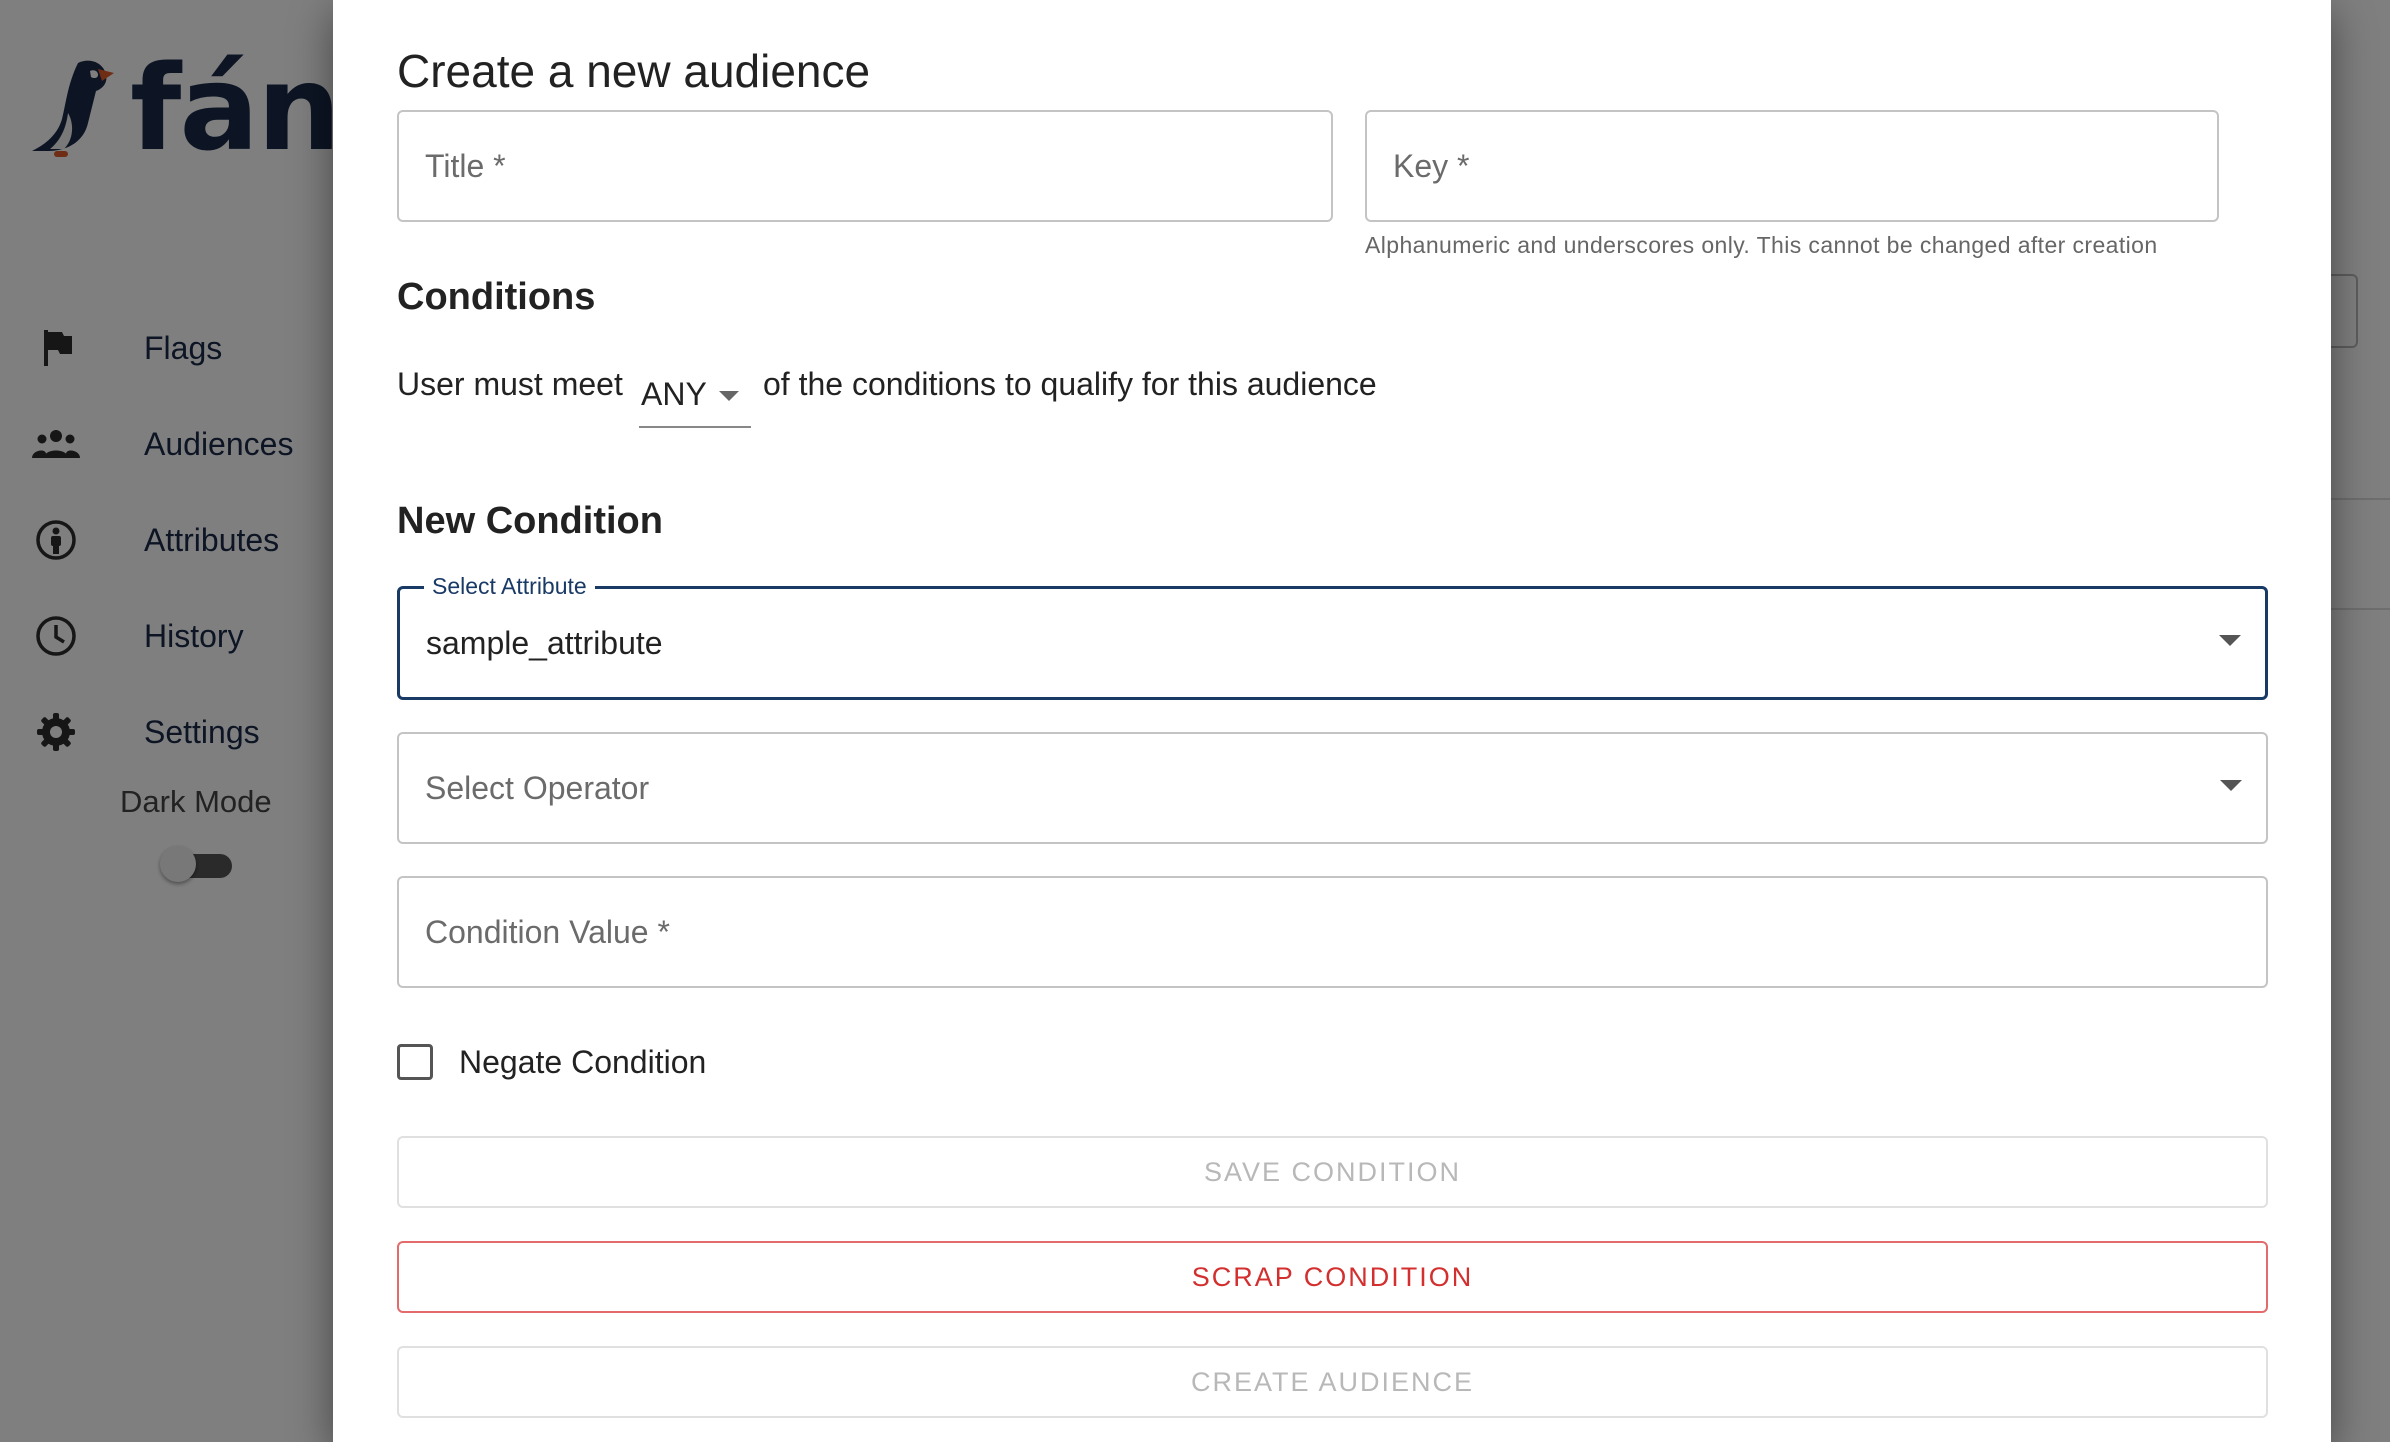  Describe the element at coordinates (1332, 1277) in the screenshot. I see `scrap-condition-button: SCRAP CONDITION` at that location.